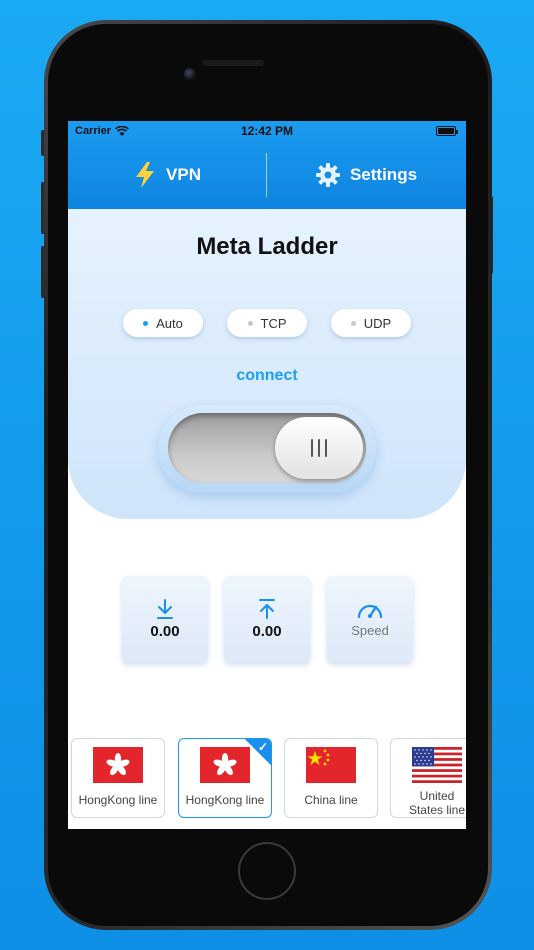  I want to click on selected-badge: ✓, so click(258, 752).